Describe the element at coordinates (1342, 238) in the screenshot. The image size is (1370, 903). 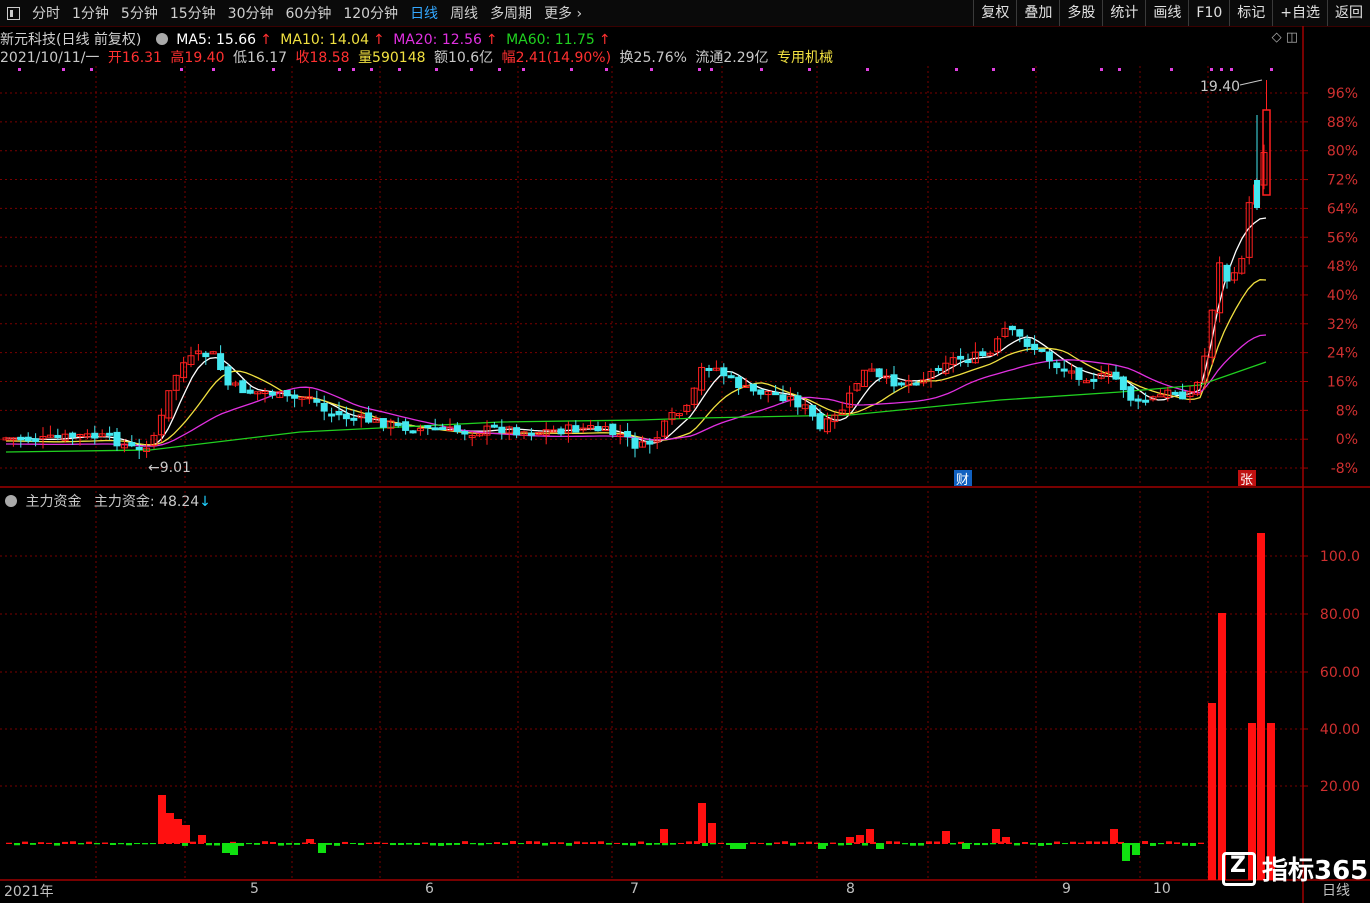
I see `y-axis-label: 56%` at that location.